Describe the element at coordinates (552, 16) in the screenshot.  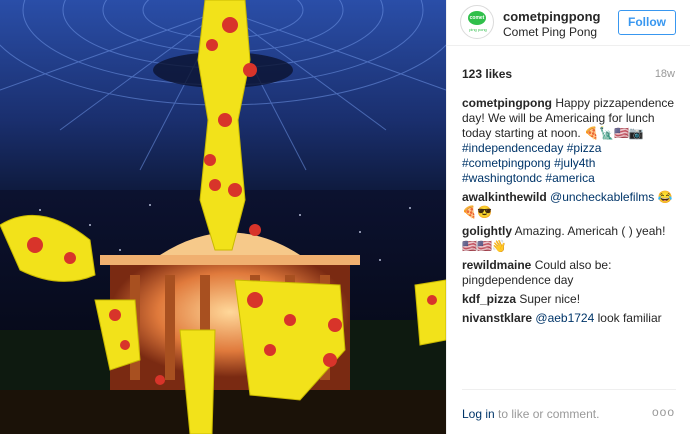
I see `header-username: cometpingpong` at that location.